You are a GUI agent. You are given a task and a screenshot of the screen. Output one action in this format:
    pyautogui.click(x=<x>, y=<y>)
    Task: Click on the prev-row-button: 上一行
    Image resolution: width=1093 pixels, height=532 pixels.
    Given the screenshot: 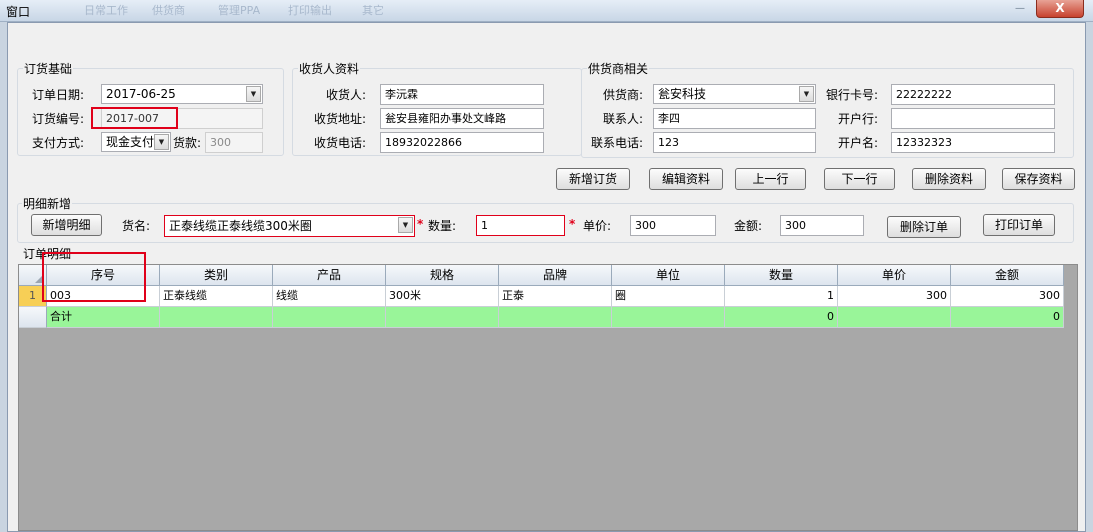 What is the action you would take?
    pyautogui.click(x=770, y=179)
    